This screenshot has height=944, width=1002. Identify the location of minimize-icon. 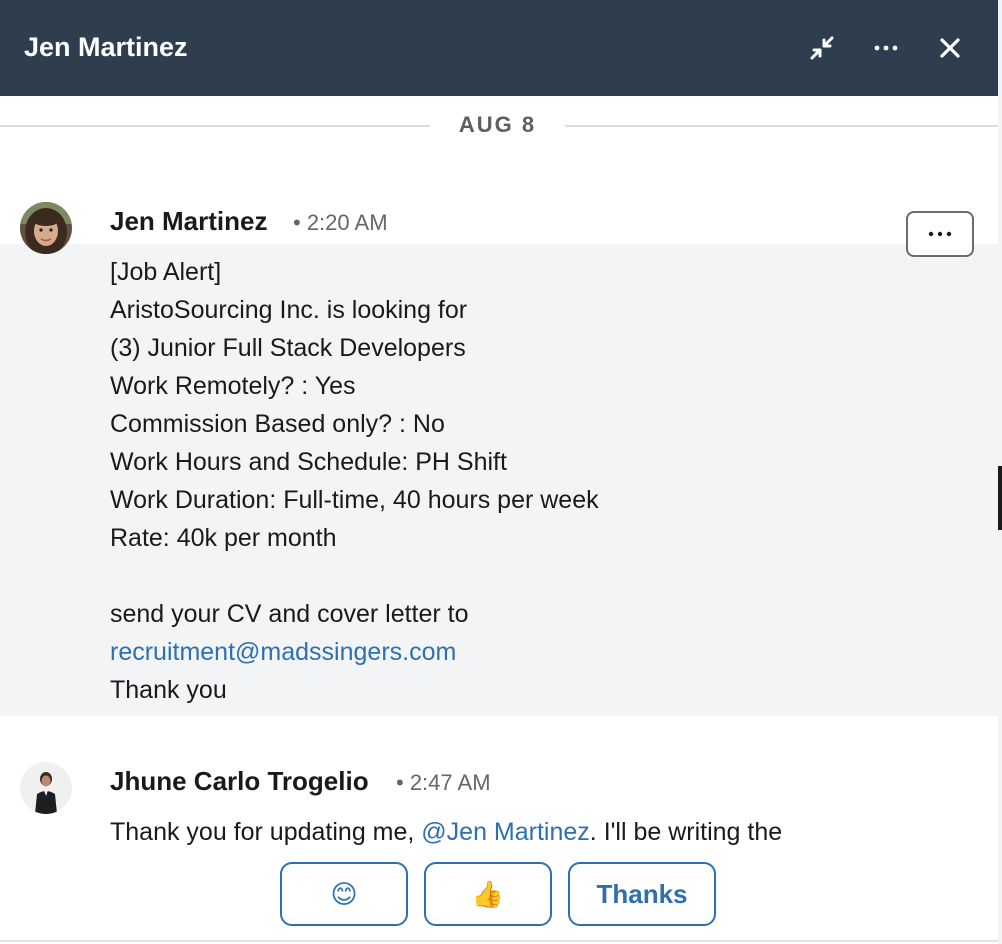
(822, 48).